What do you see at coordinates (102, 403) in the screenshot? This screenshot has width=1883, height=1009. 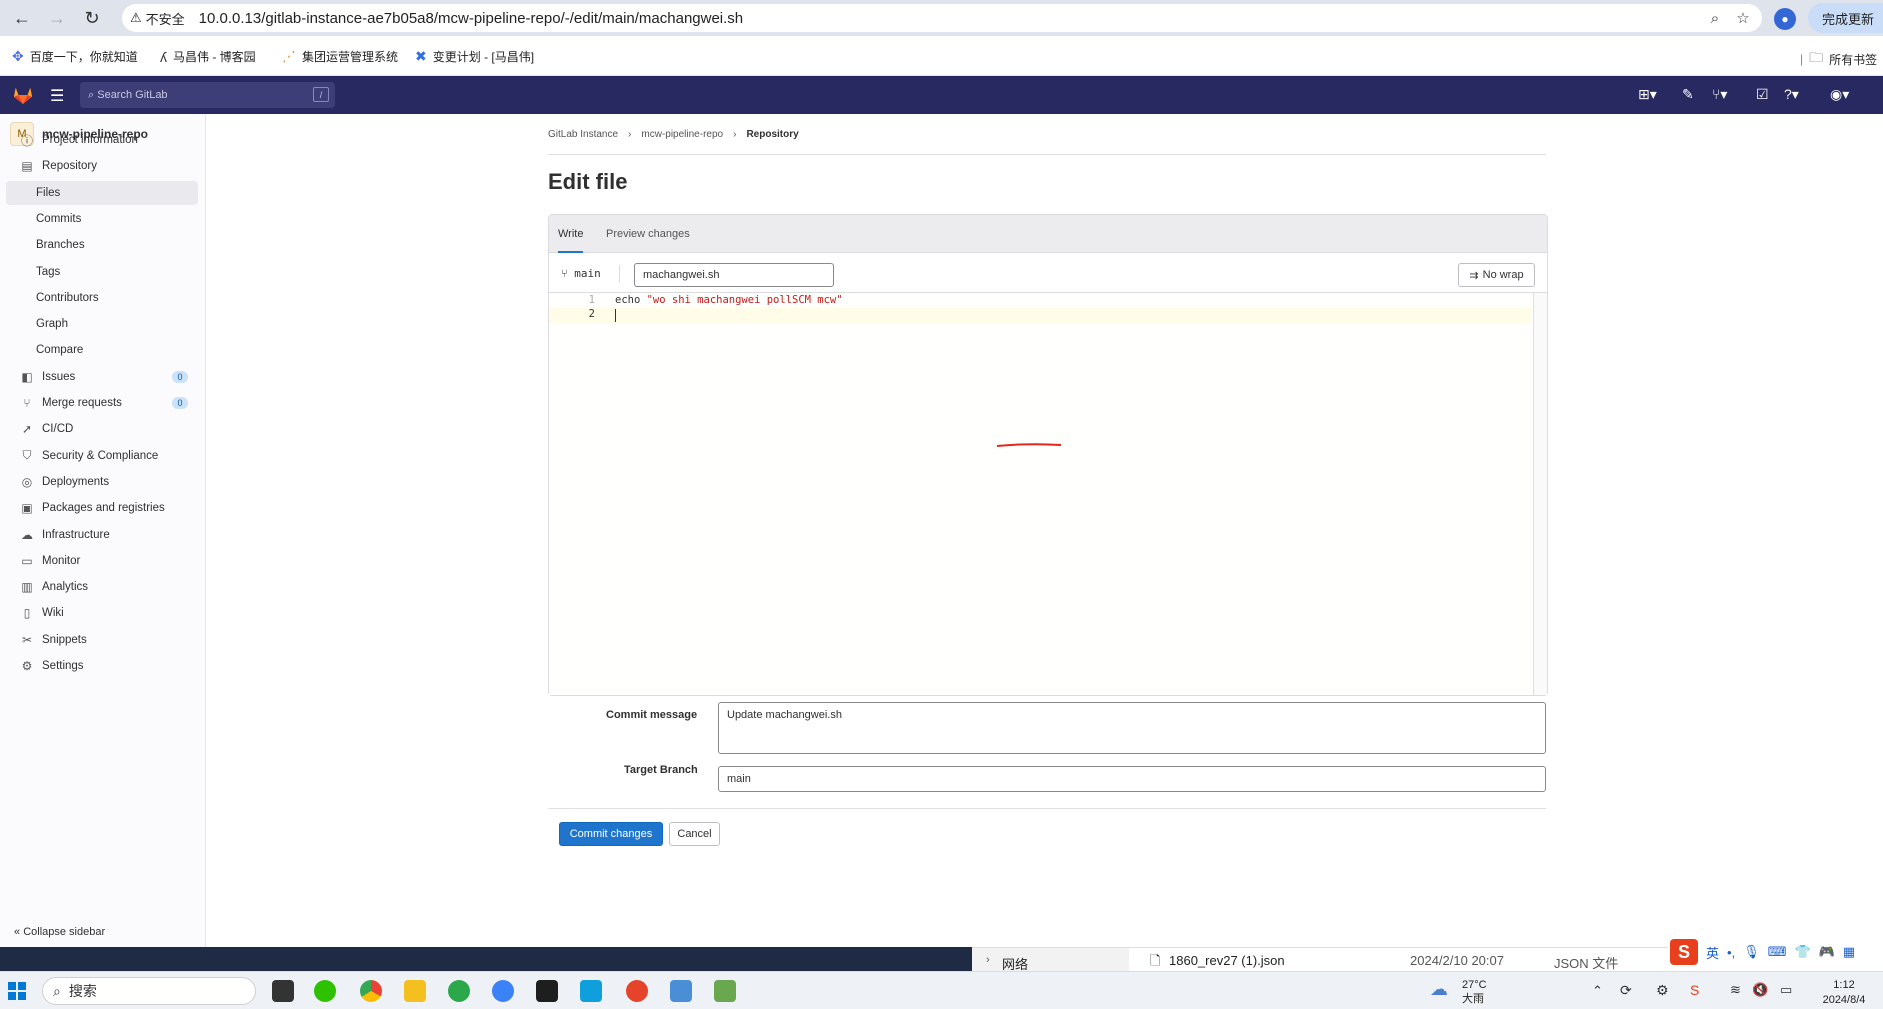 I see `sidebar-item-merge-requests: ⑂ Merge requests 0` at bounding box center [102, 403].